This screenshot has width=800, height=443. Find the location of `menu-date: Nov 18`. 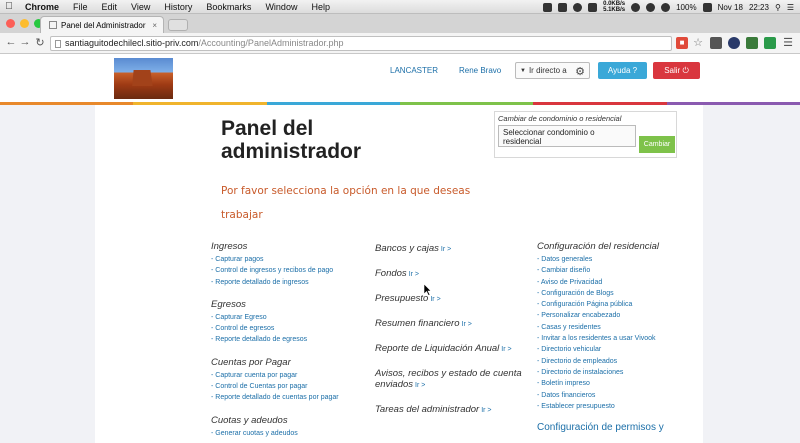

menu-date: Nov 18 is located at coordinates (730, 7).